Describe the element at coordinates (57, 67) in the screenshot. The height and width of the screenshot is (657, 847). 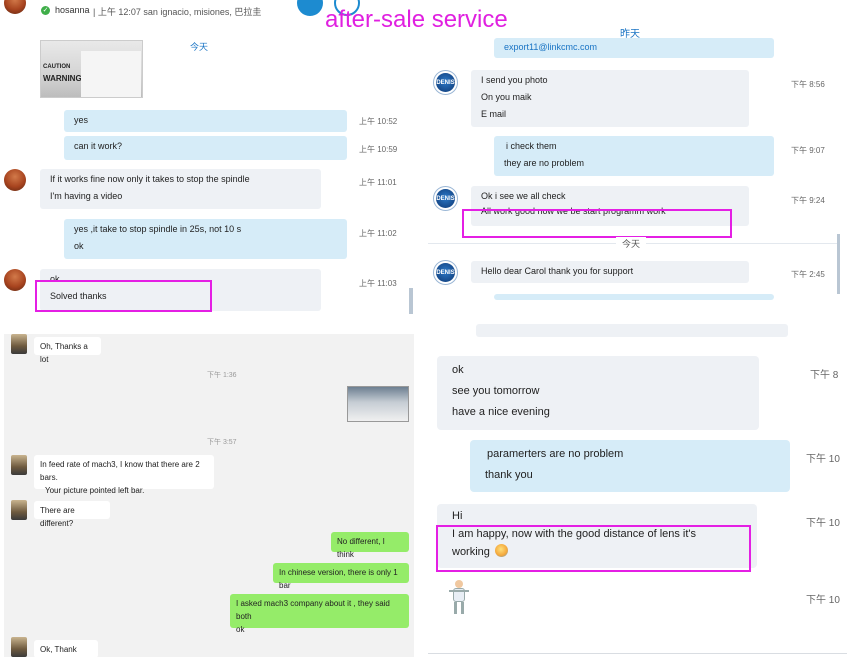
I see `photo-caption-1: CAUTION` at that location.